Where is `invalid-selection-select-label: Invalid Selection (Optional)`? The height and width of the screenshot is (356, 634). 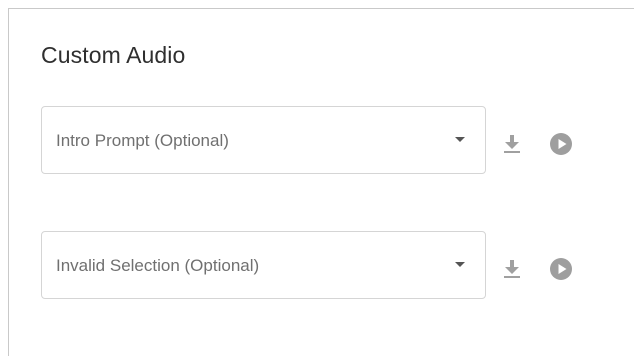 invalid-selection-select-label: Invalid Selection (Optional) is located at coordinates (158, 265).